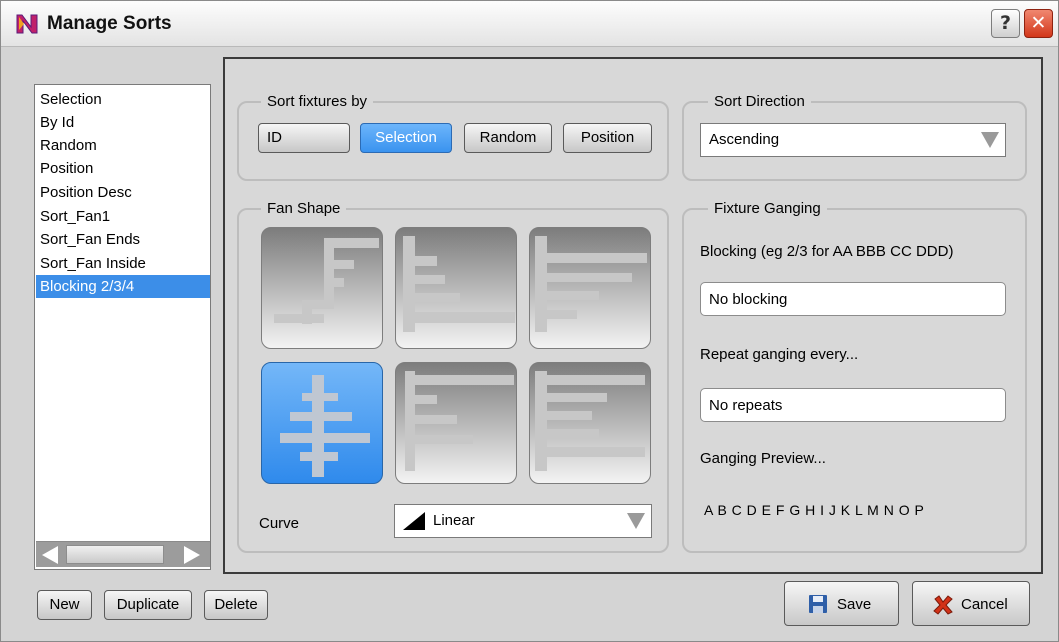 This screenshot has width=1059, height=642. What do you see at coordinates (607, 138) in the screenshot?
I see `sort-by-position-button: Position` at bounding box center [607, 138].